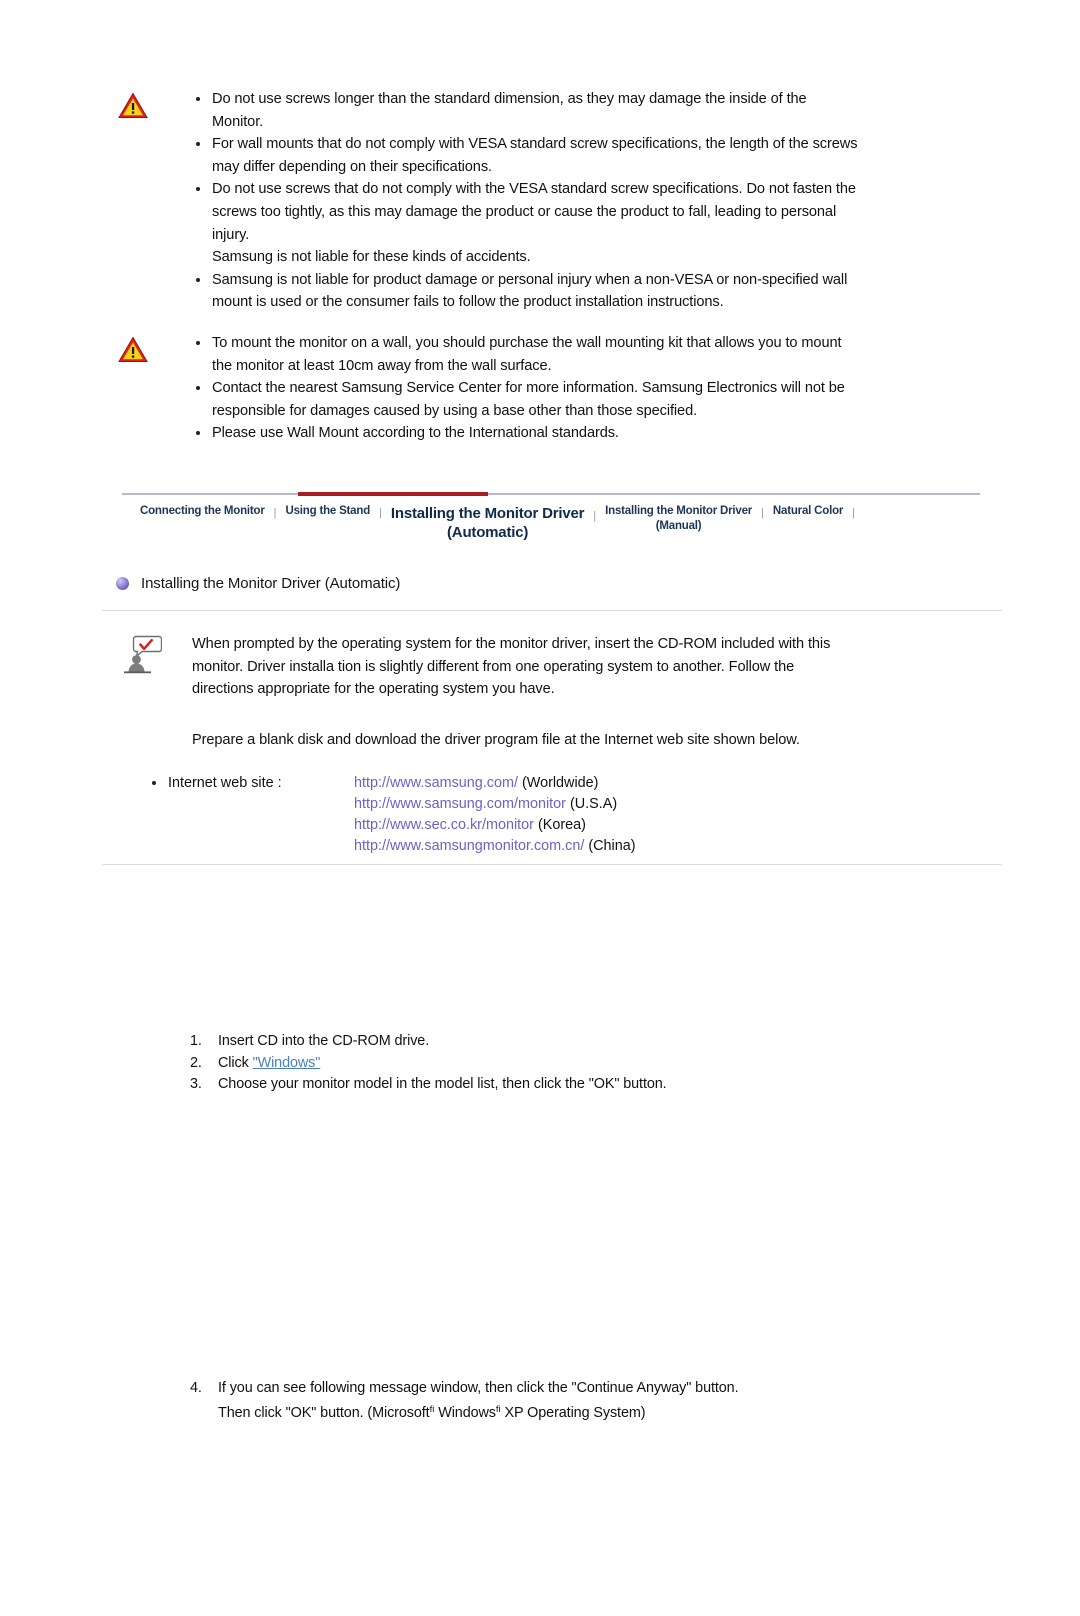  What do you see at coordinates (393, 493) in the screenshot?
I see `tabnav-active-indicator` at bounding box center [393, 493].